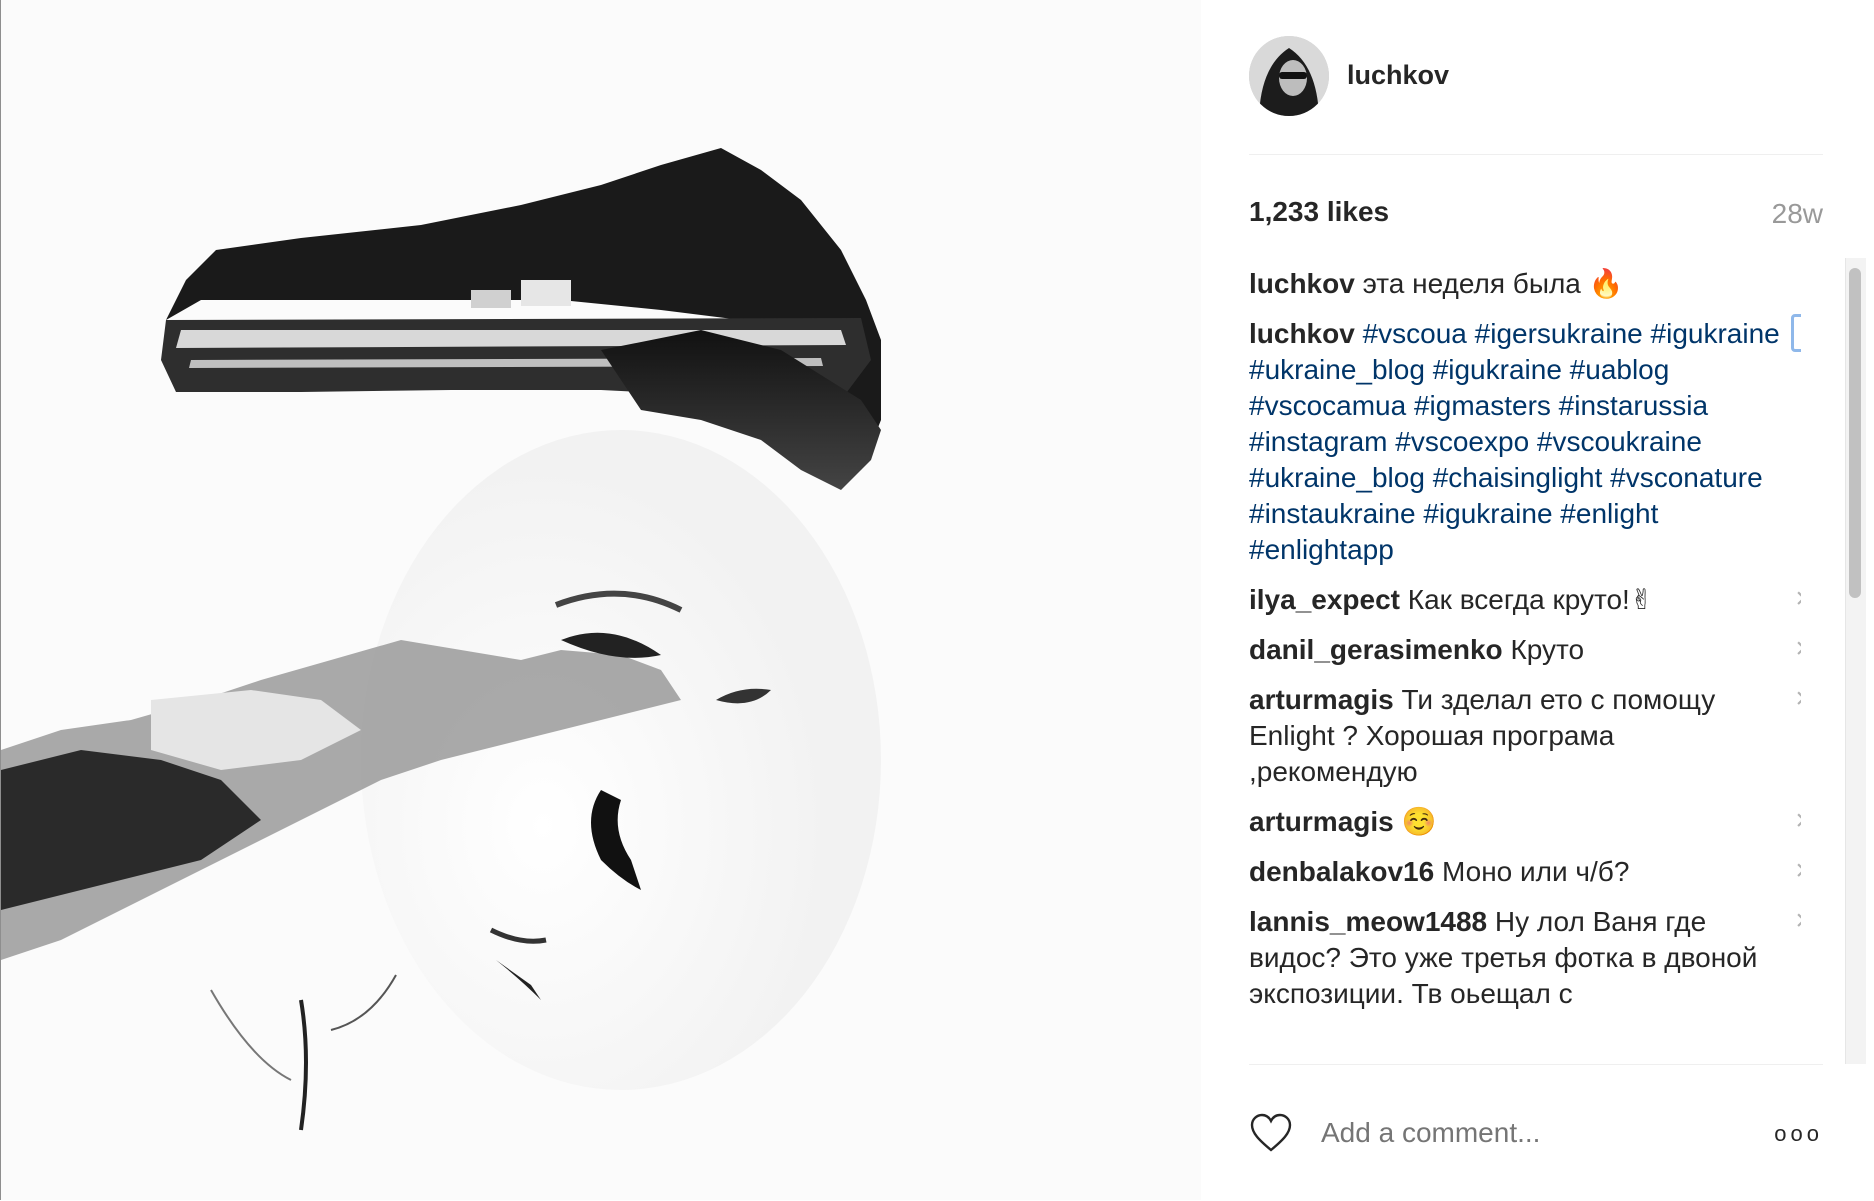 The width and height of the screenshot is (1874, 1201). I want to click on comment-author: ilya_expect, so click(1324, 599).